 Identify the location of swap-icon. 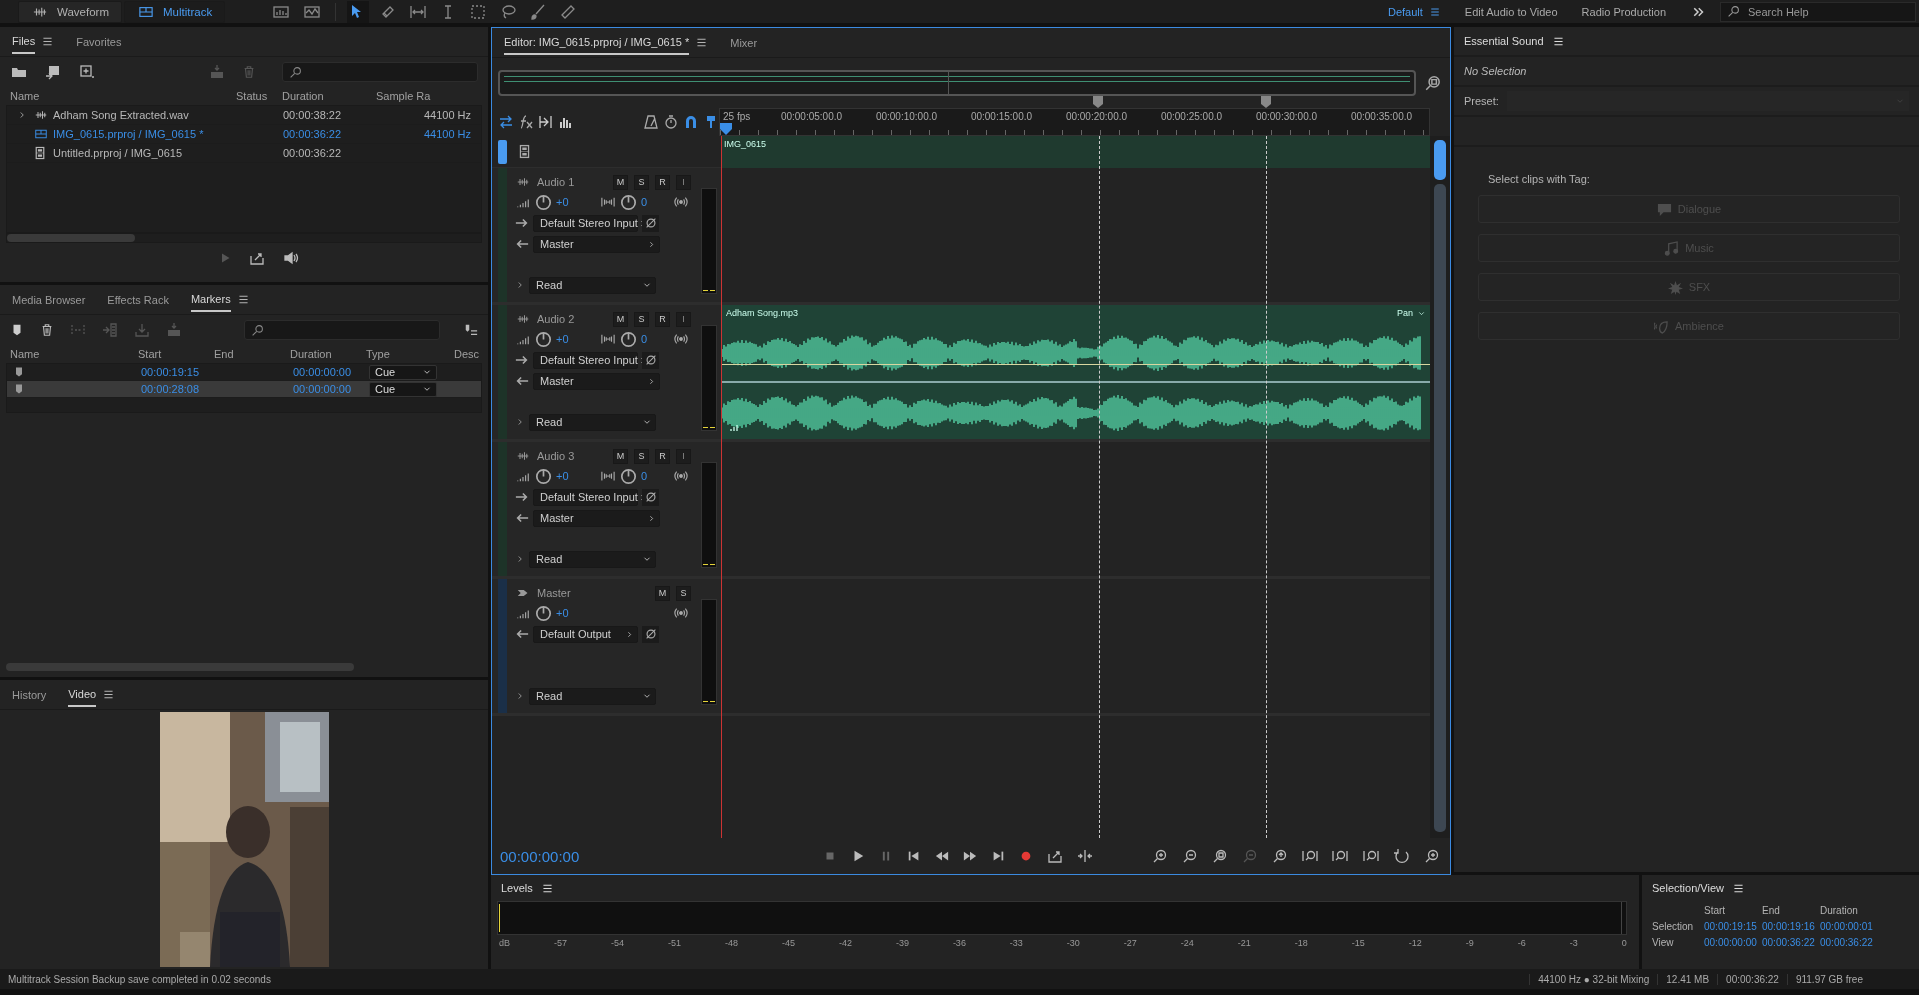
(506, 122).